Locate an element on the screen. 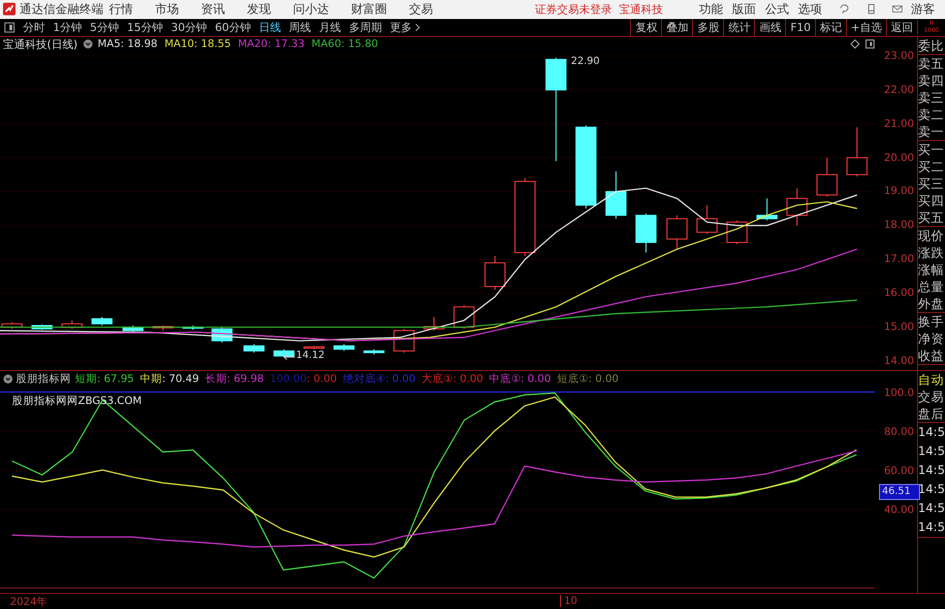 The height and width of the screenshot is (609, 945). quote-label: 买一 is located at coordinates (931, 149).